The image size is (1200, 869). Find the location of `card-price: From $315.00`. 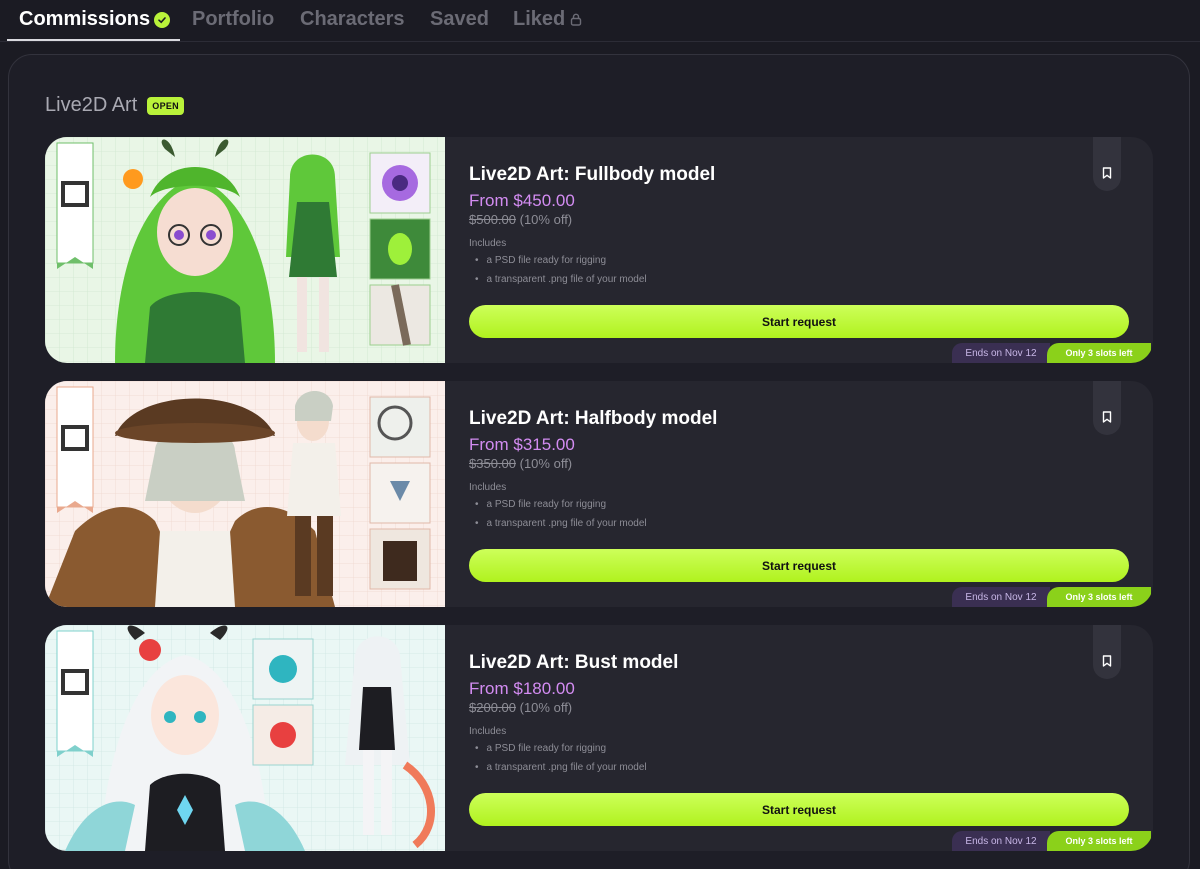

card-price: From $315.00 is located at coordinates (522, 444).